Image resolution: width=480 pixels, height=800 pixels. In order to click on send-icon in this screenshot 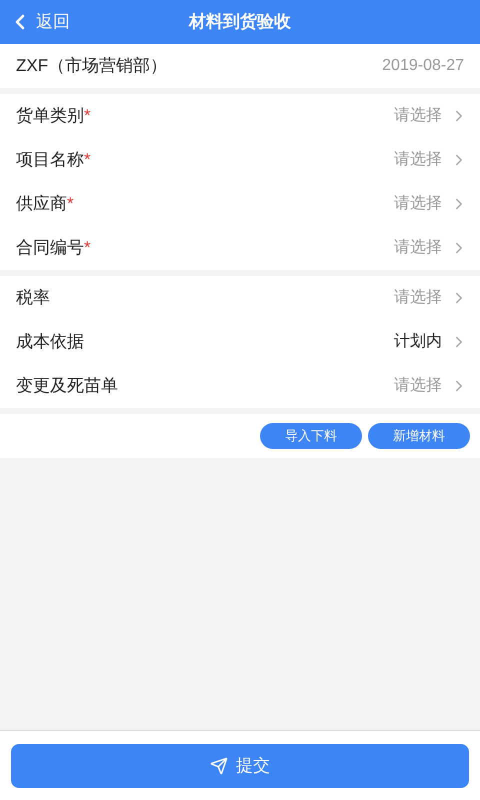, I will do `click(219, 765)`.